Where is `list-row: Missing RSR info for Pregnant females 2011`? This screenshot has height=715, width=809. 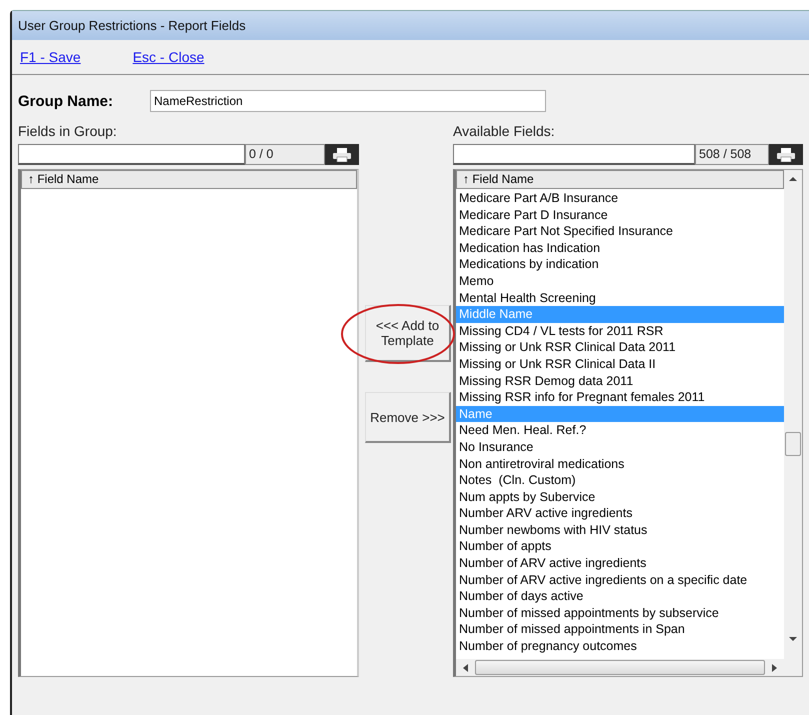 list-row: Missing RSR info for Pregnant females 2011 is located at coordinates (620, 397).